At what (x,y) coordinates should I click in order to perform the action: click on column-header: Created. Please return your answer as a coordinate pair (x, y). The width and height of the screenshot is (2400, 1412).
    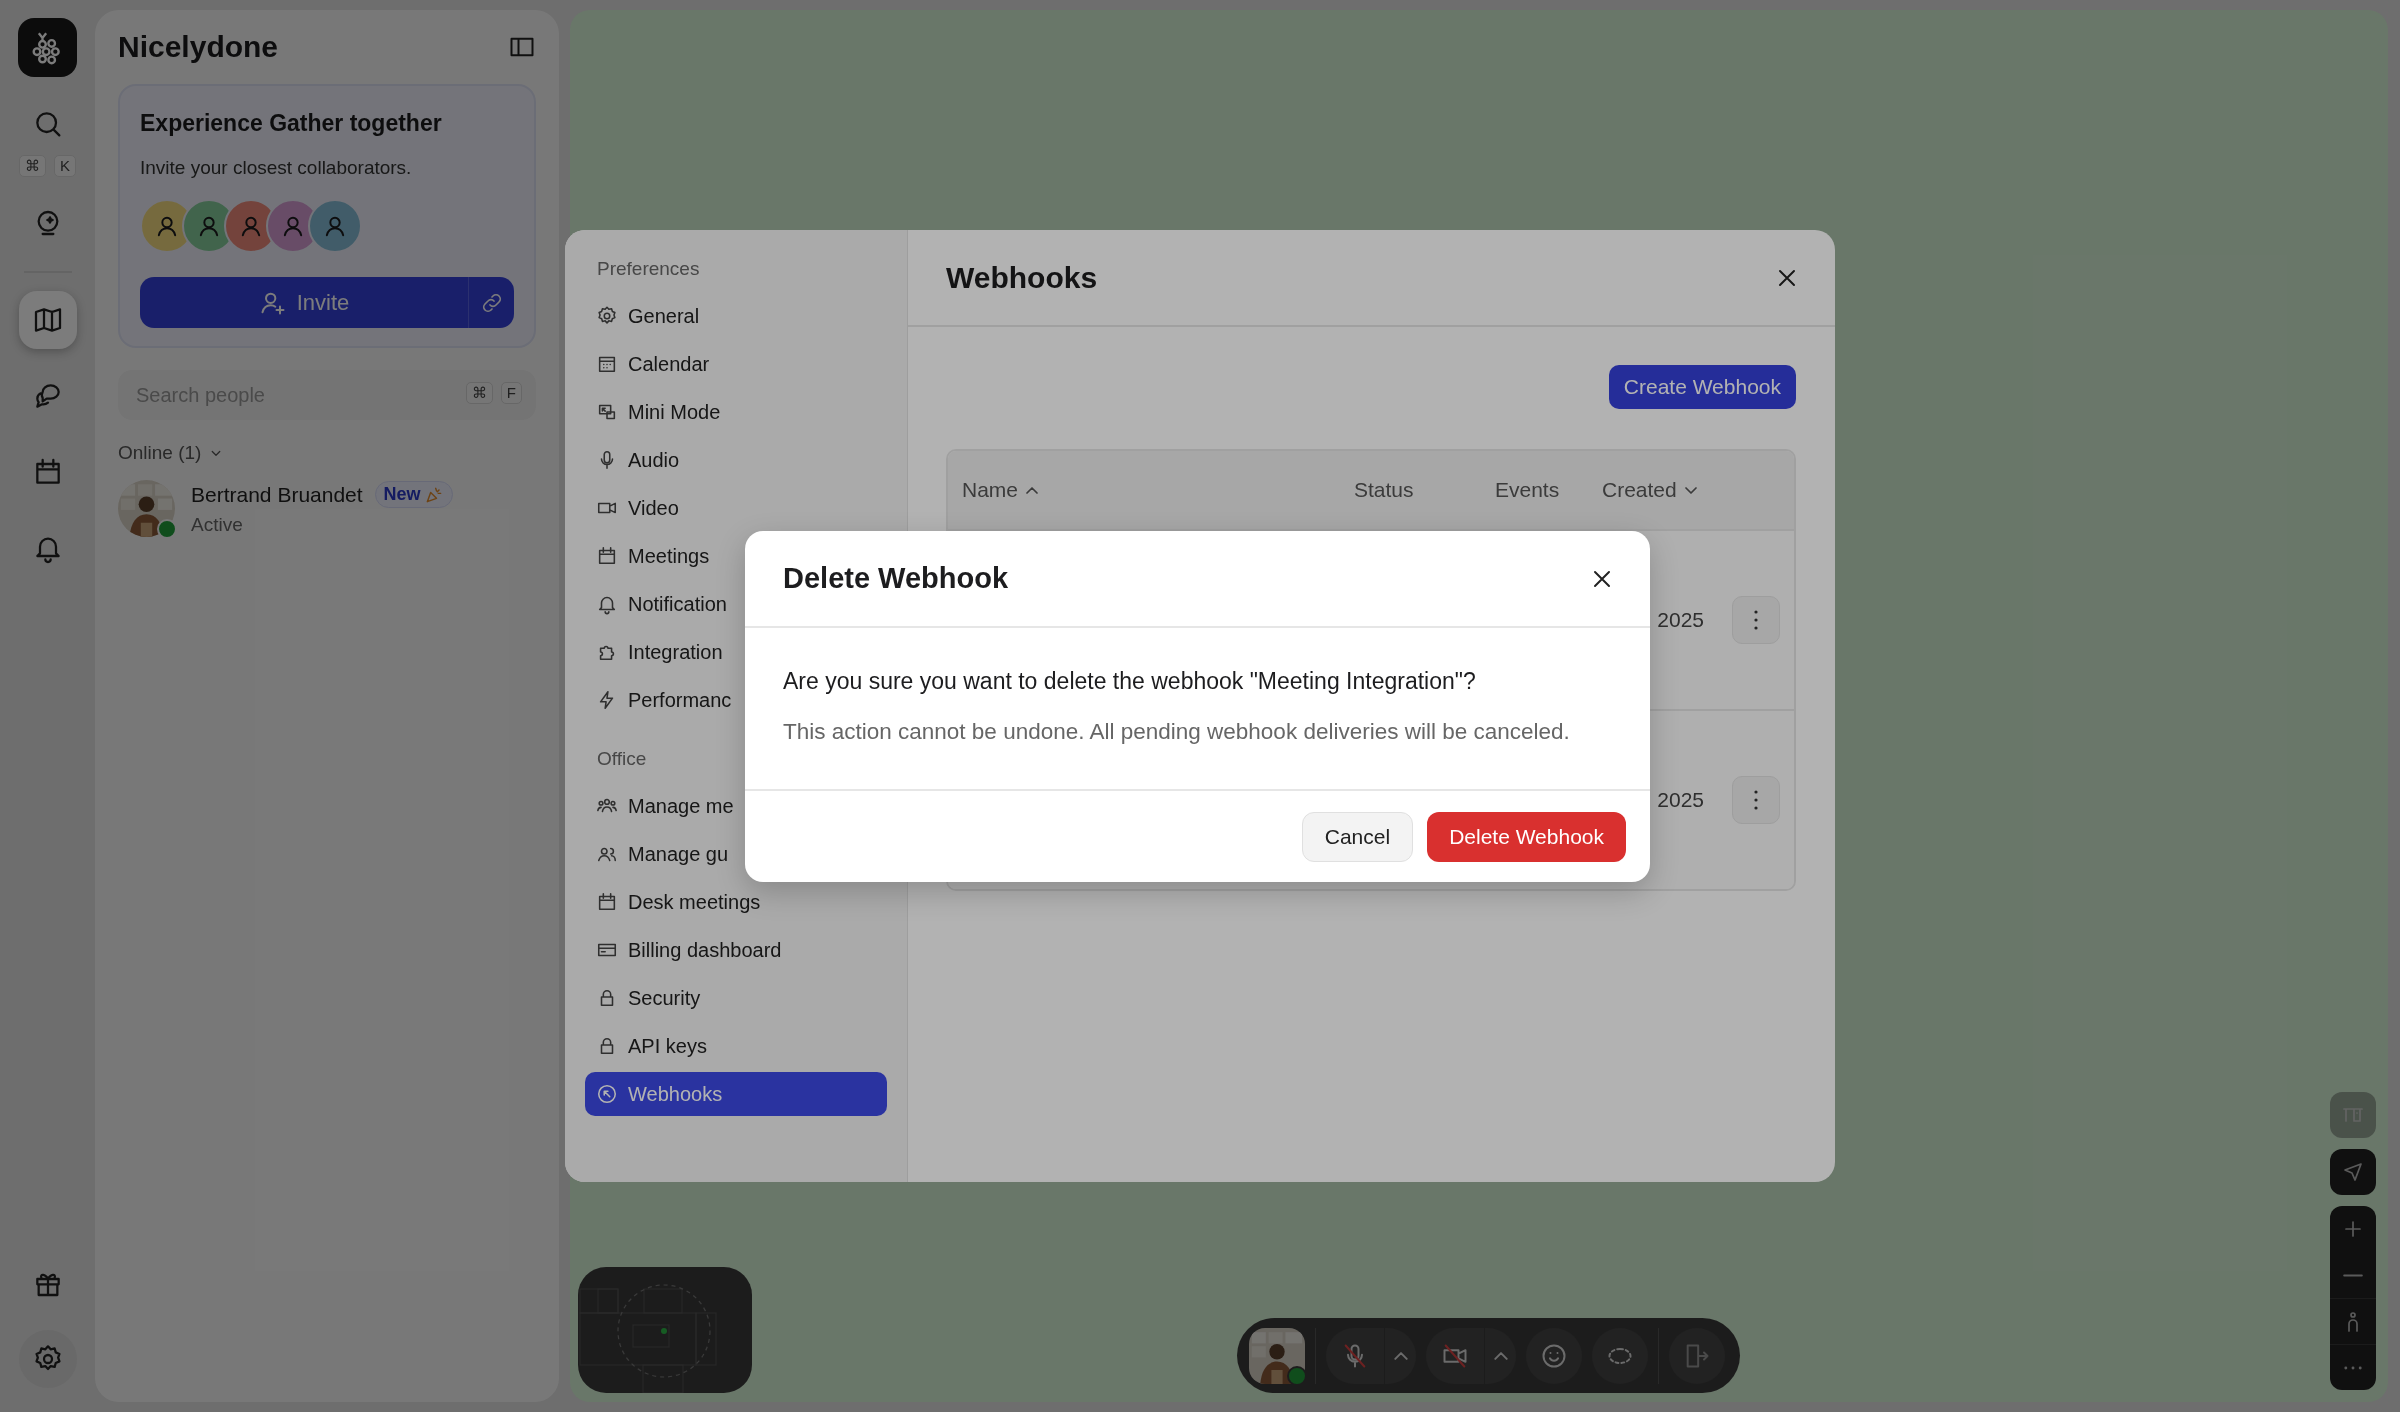
    Looking at the image, I should click on (1660, 490).